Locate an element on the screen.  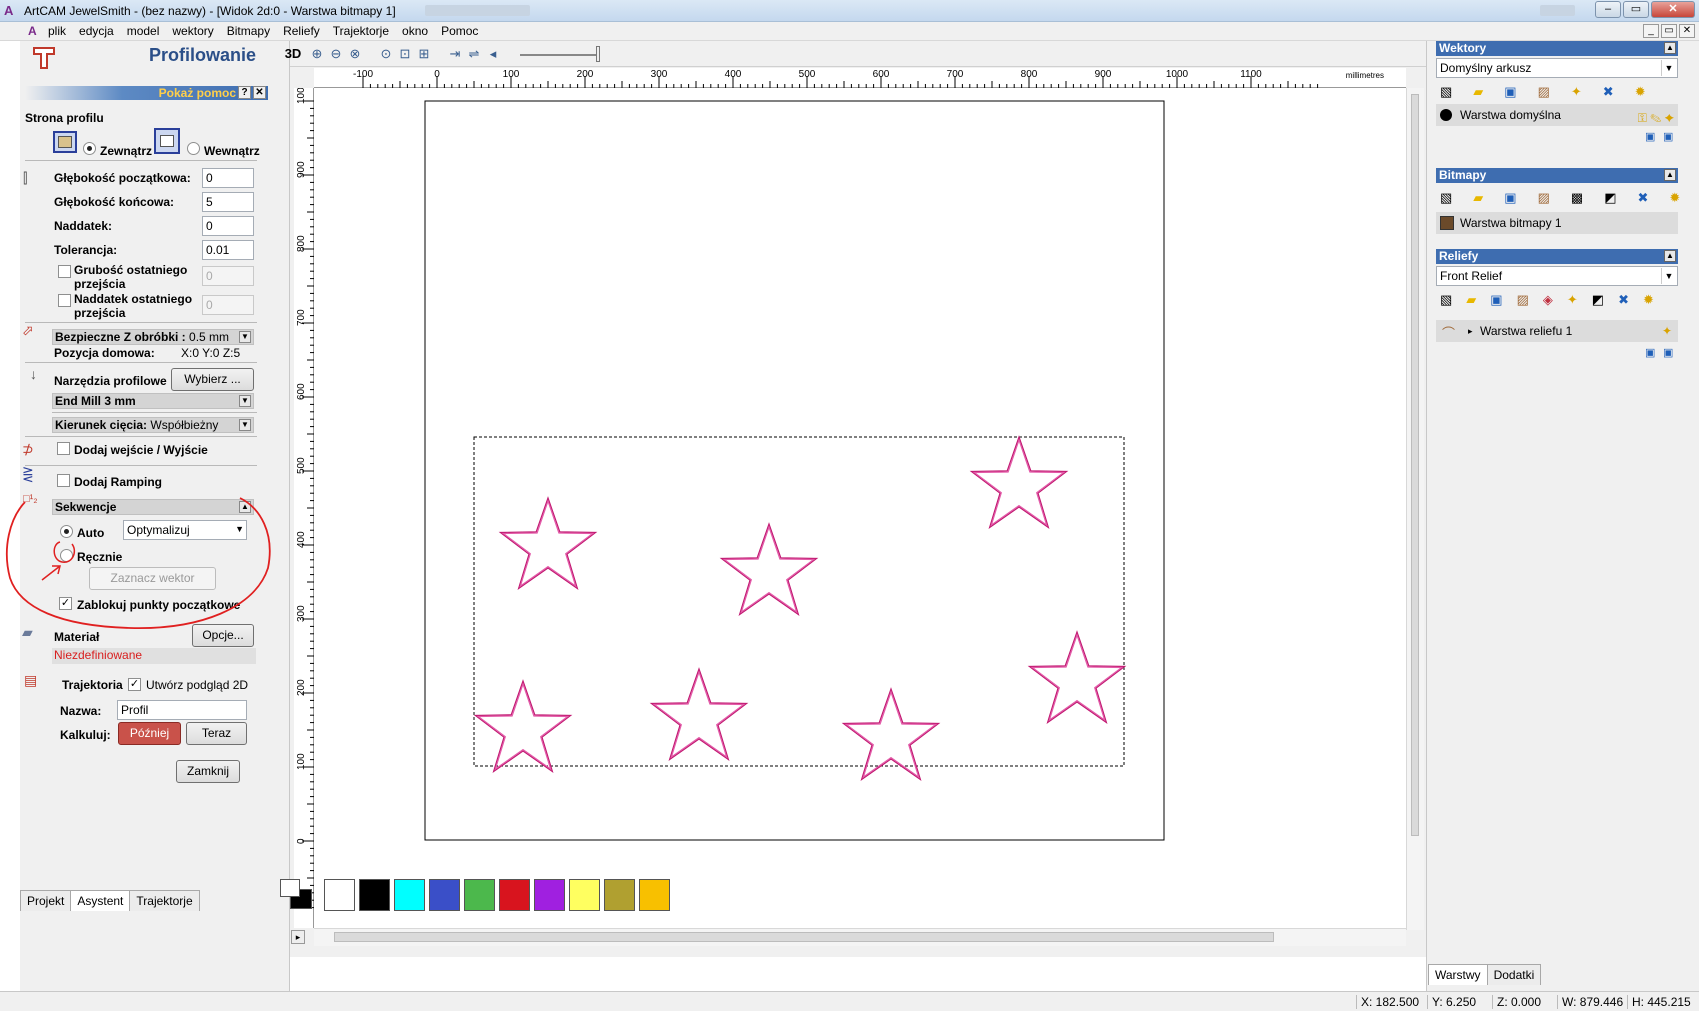
menu-okno: okno is located at coordinates (415, 31).